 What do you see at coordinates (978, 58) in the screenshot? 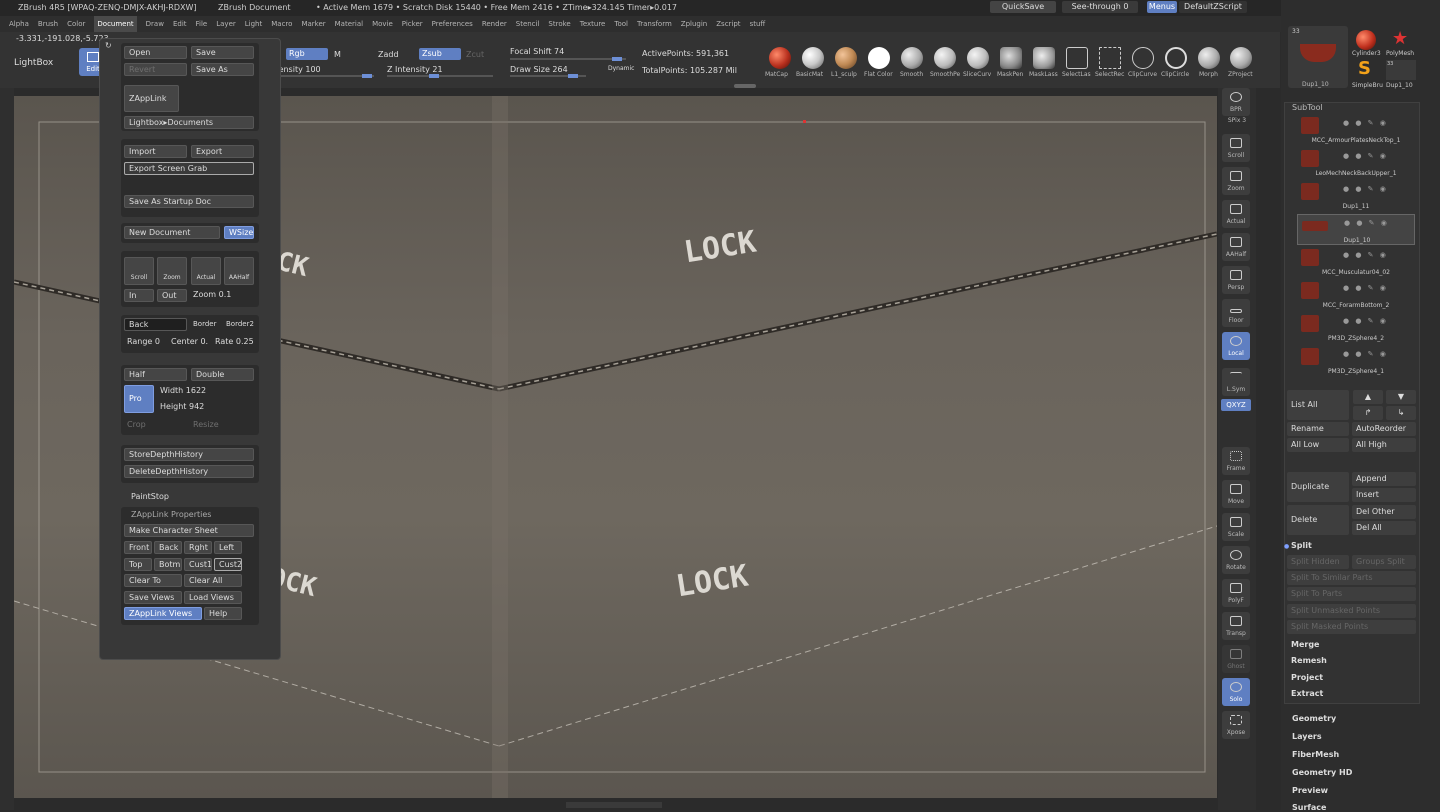
I see `slice-curve-brush-icon` at bounding box center [978, 58].